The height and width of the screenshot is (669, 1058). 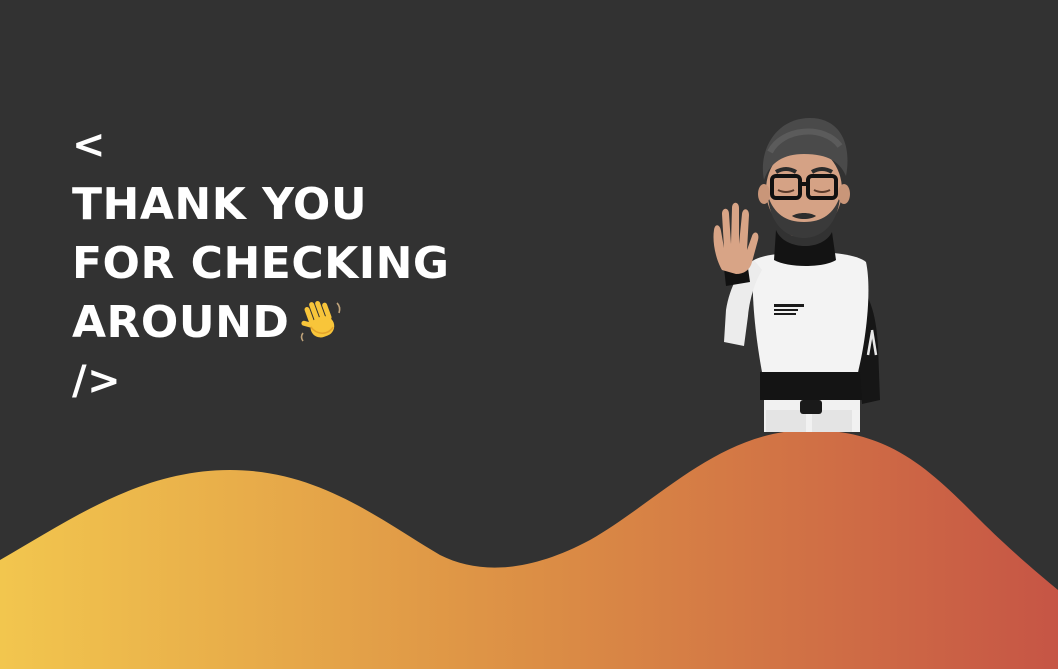 I want to click on headline-line-3: AROUND, so click(x=181, y=322).